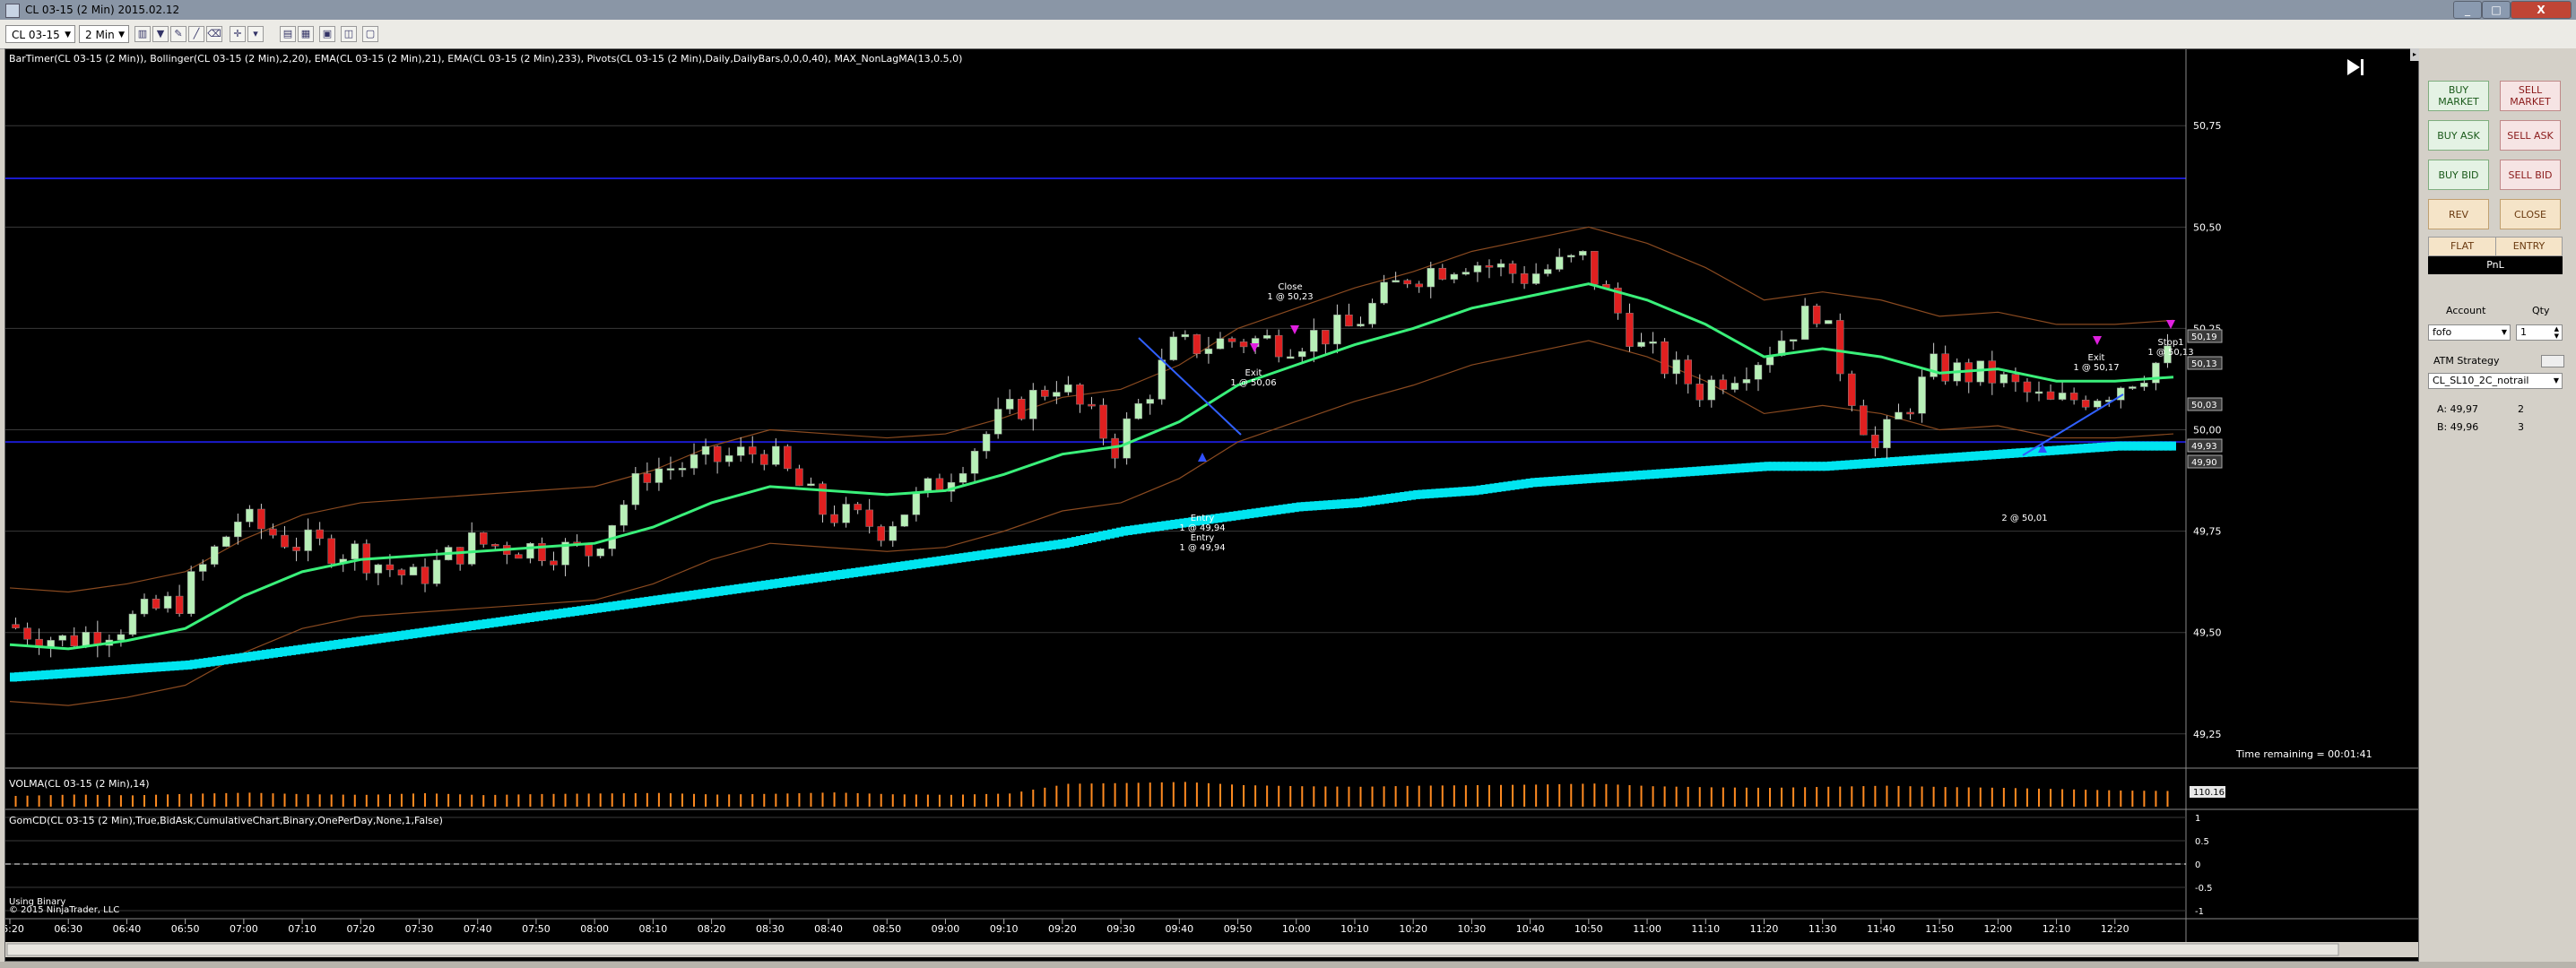  What do you see at coordinates (1179, 929) in the screenshot?
I see `time-tick-label: 09:40` at bounding box center [1179, 929].